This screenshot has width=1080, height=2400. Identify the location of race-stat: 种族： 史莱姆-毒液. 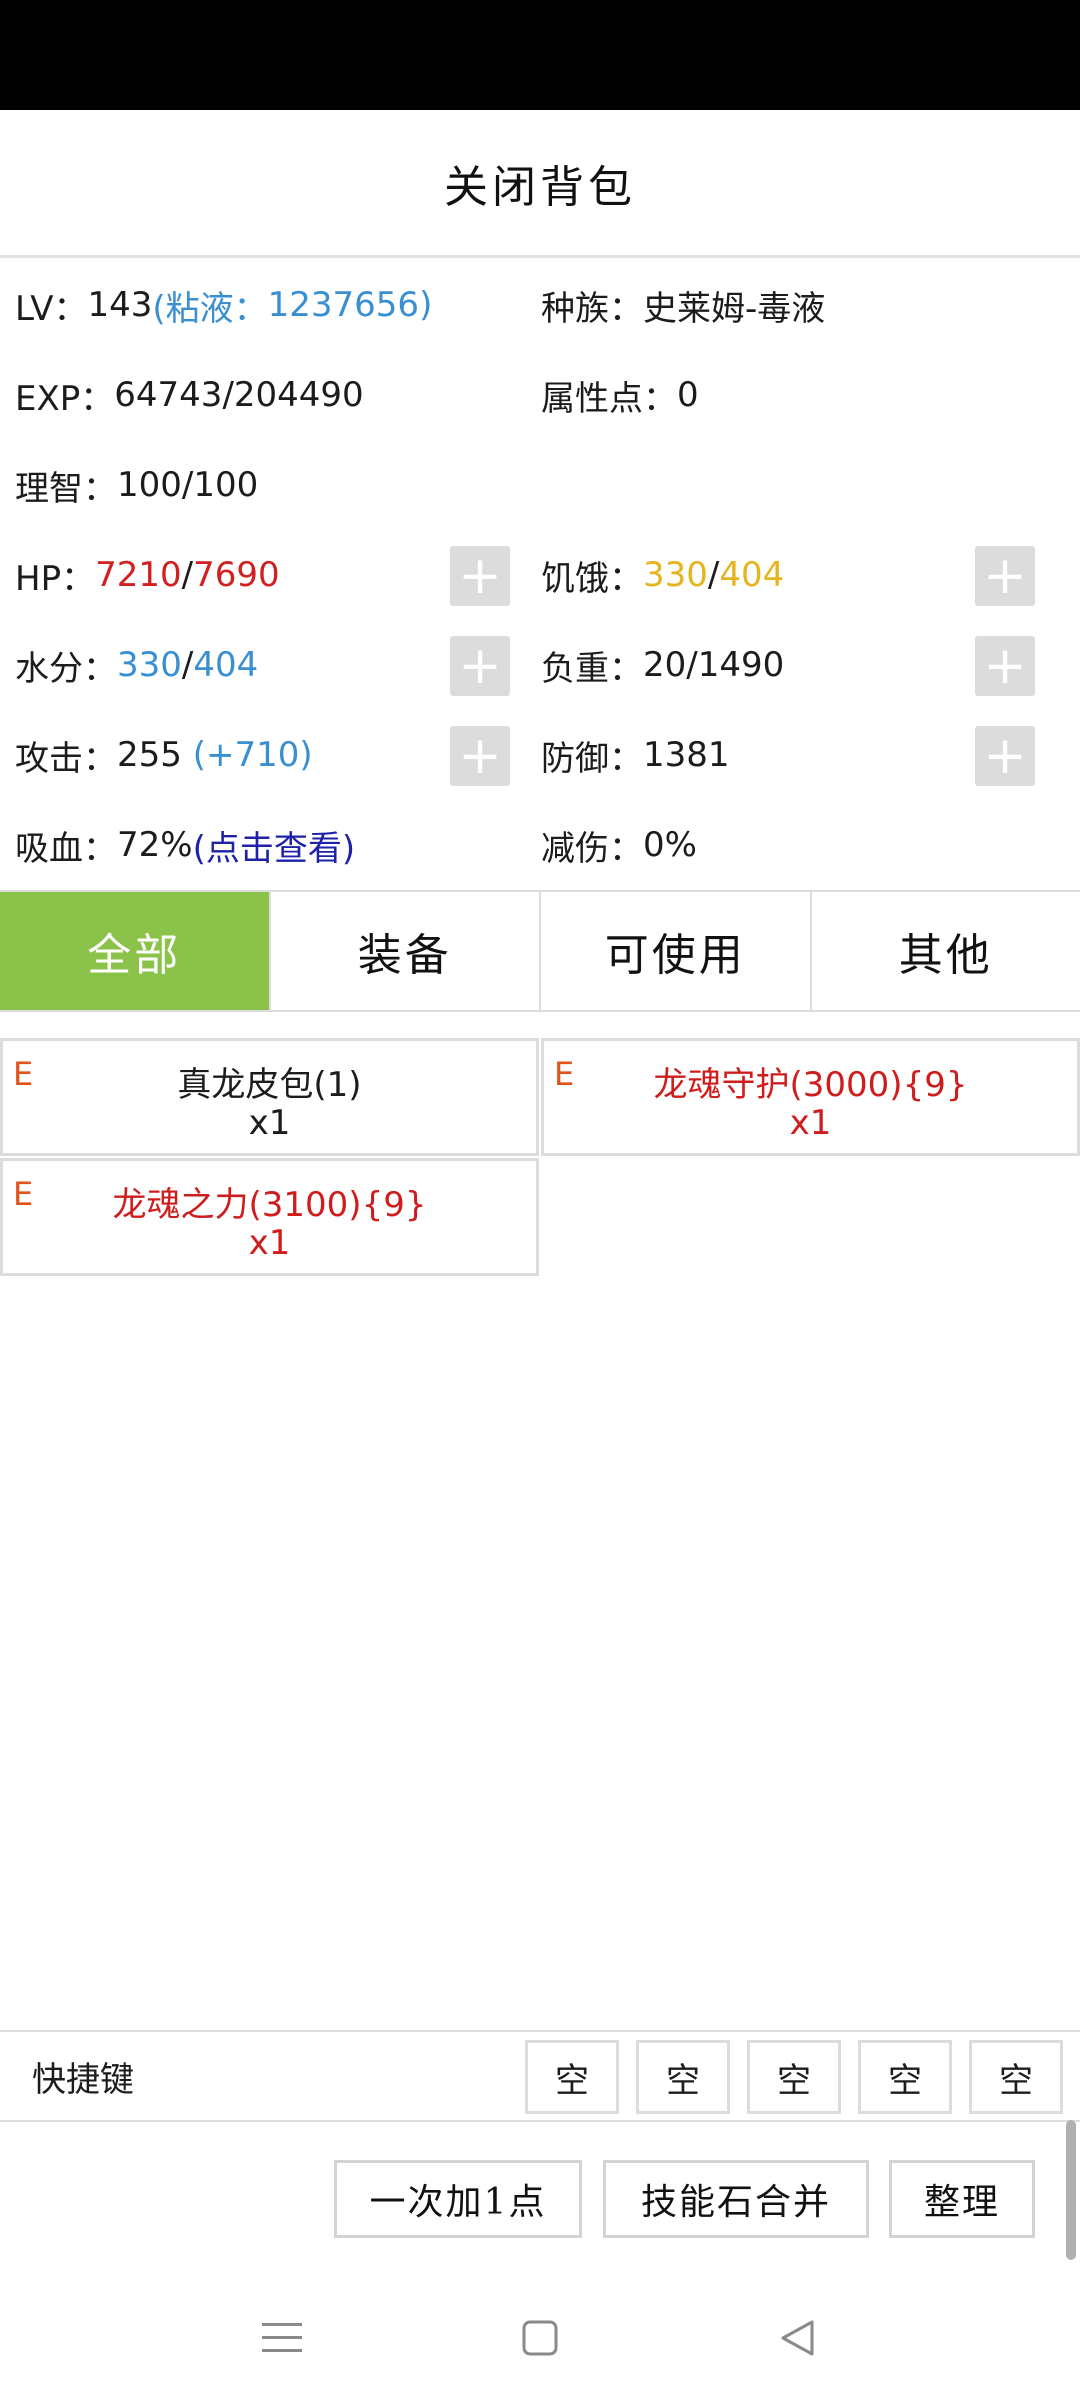
(683, 308).